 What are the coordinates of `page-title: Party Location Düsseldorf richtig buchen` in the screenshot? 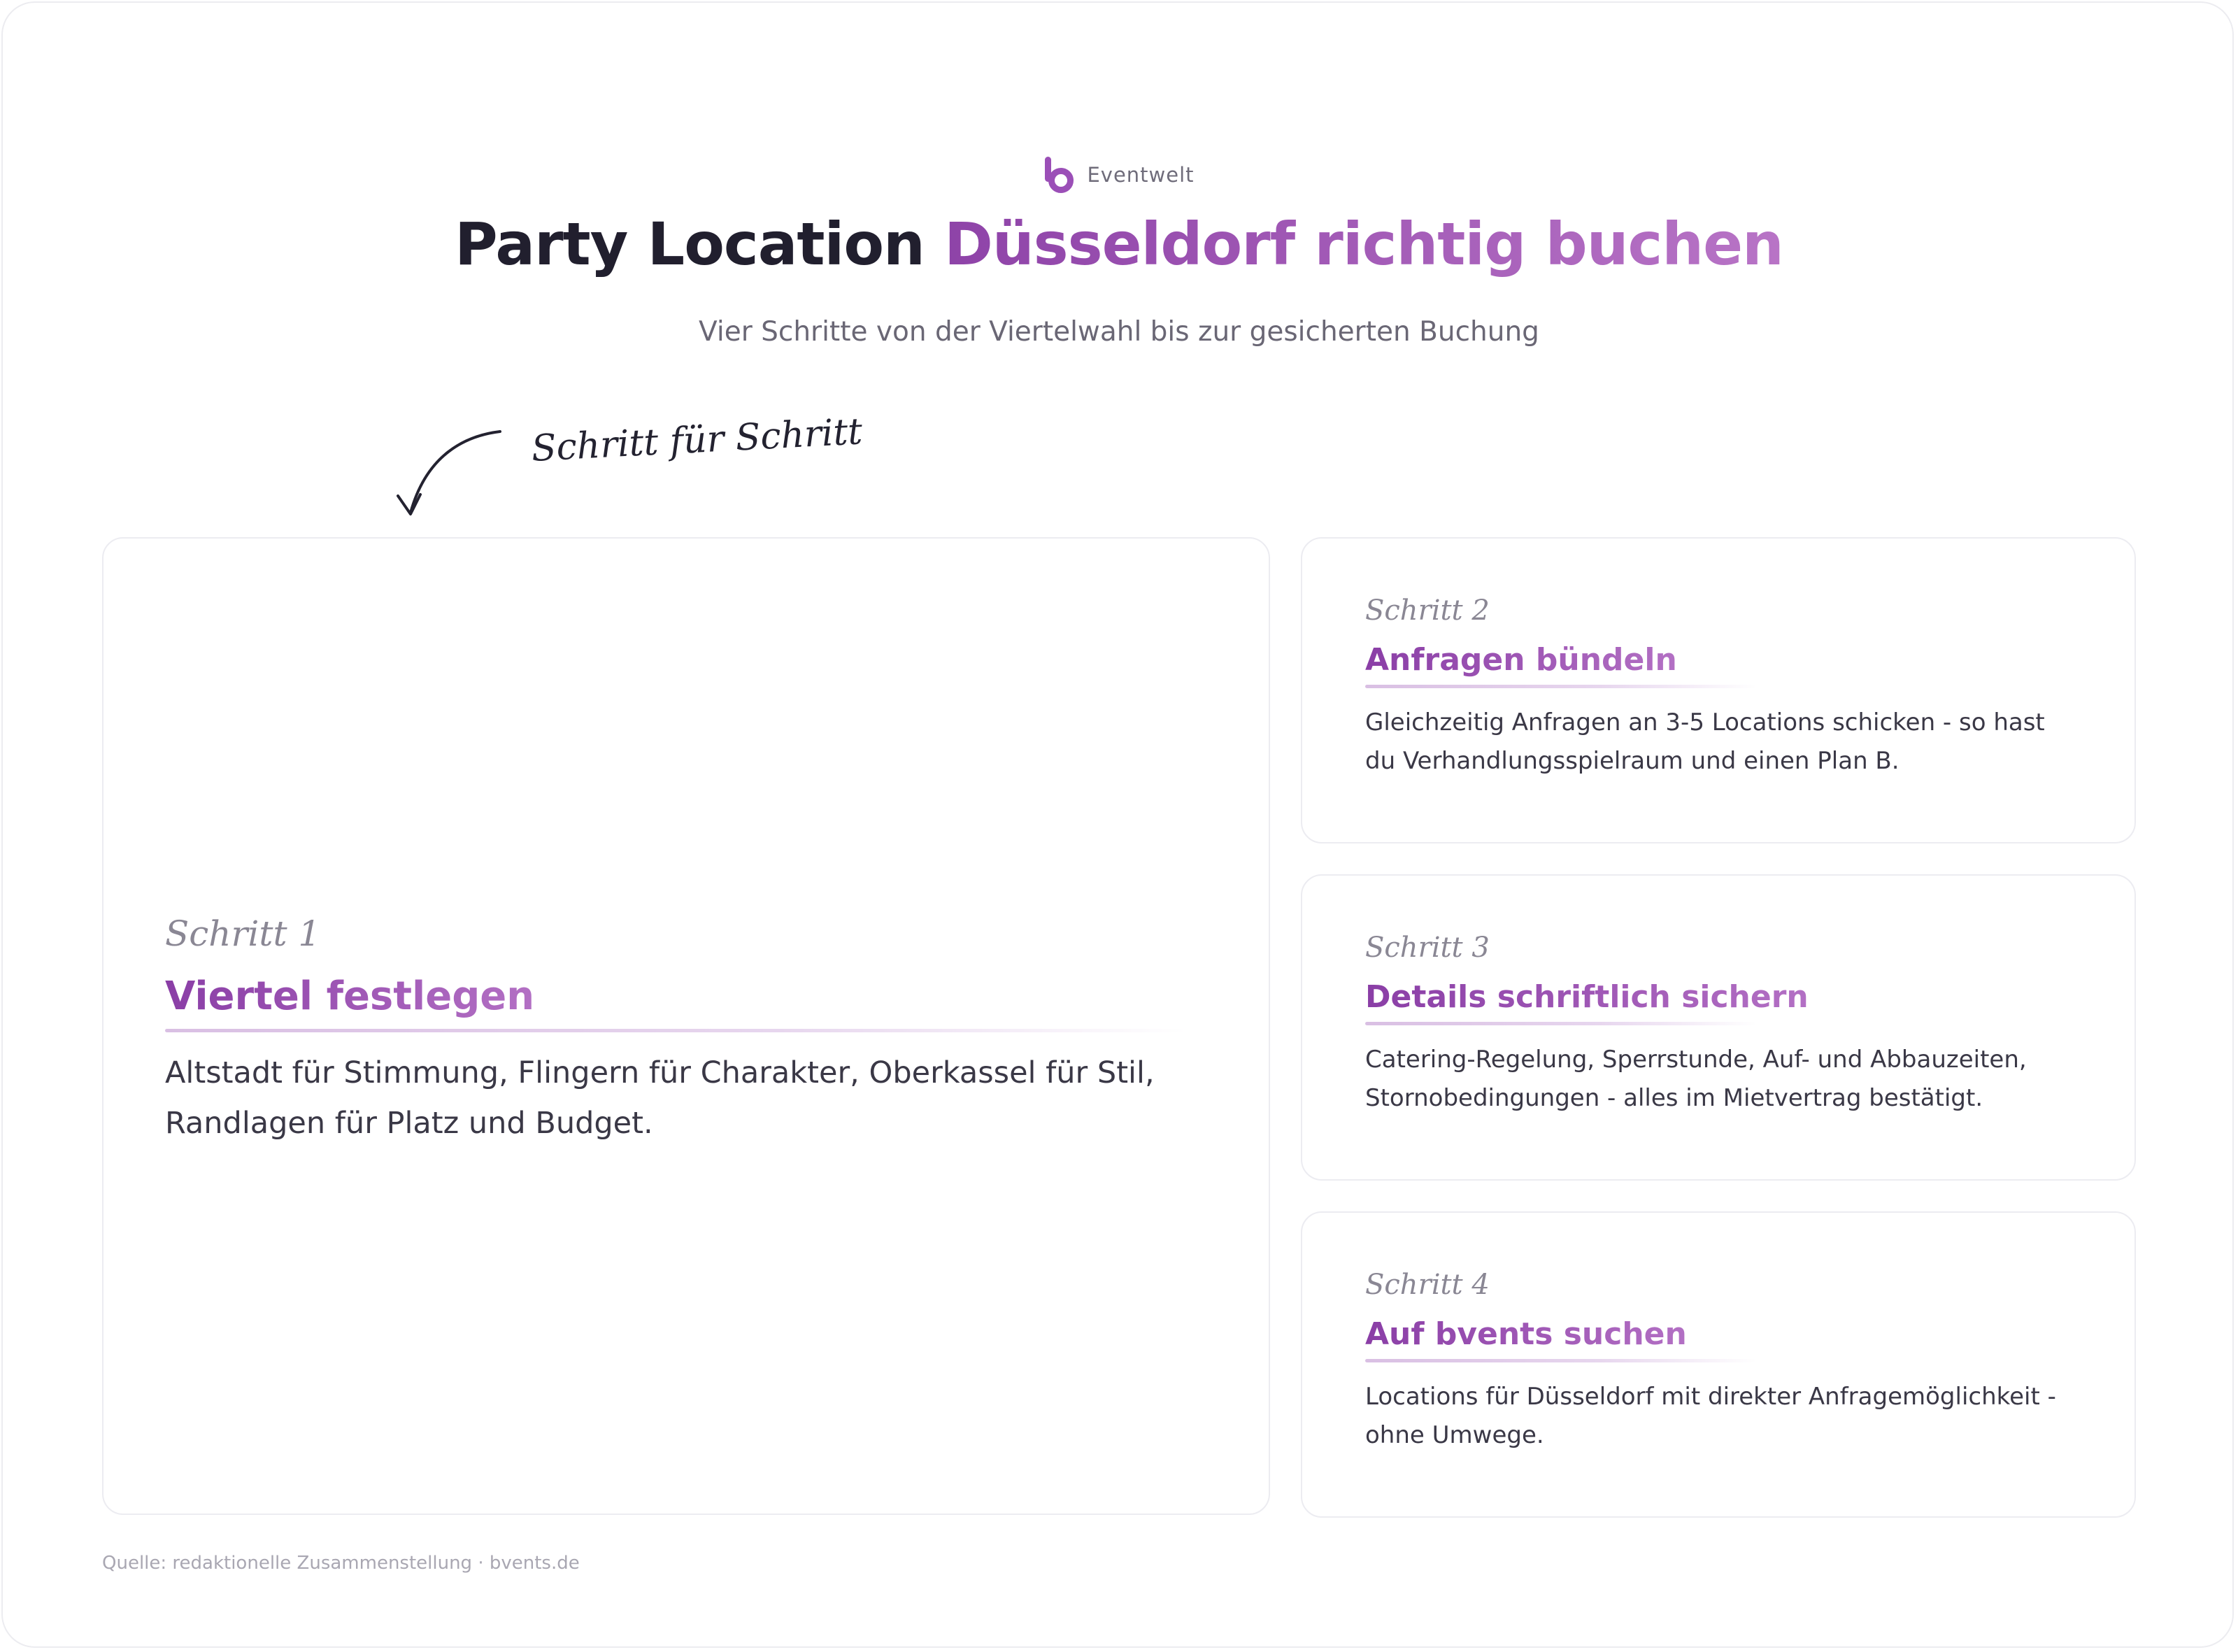 It's located at (1119, 244).